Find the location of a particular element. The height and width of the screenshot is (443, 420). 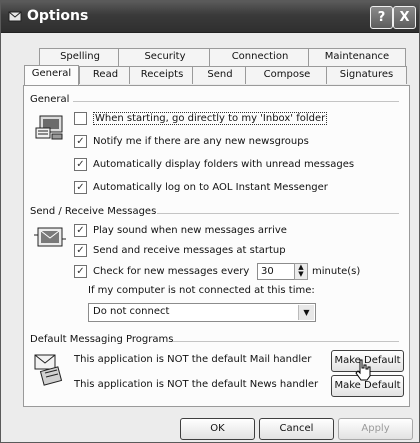

tab-general: General is located at coordinates (51, 75).